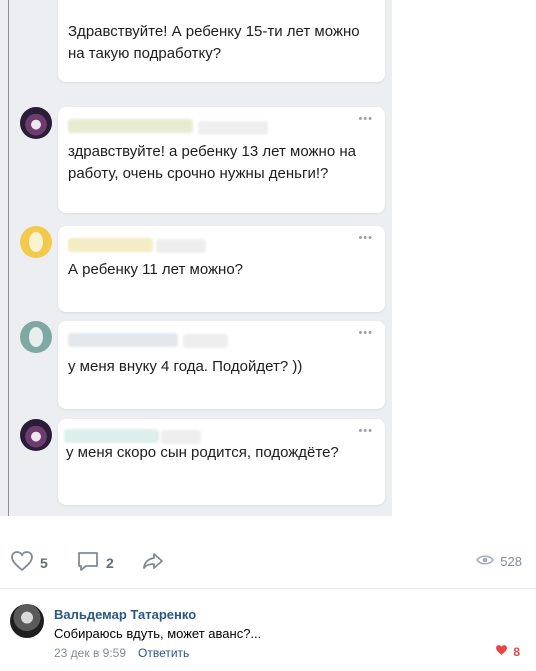  Describe the element at coordinates (516, 651) in the screenshot. I see `comment-like-count: 8` at that location.